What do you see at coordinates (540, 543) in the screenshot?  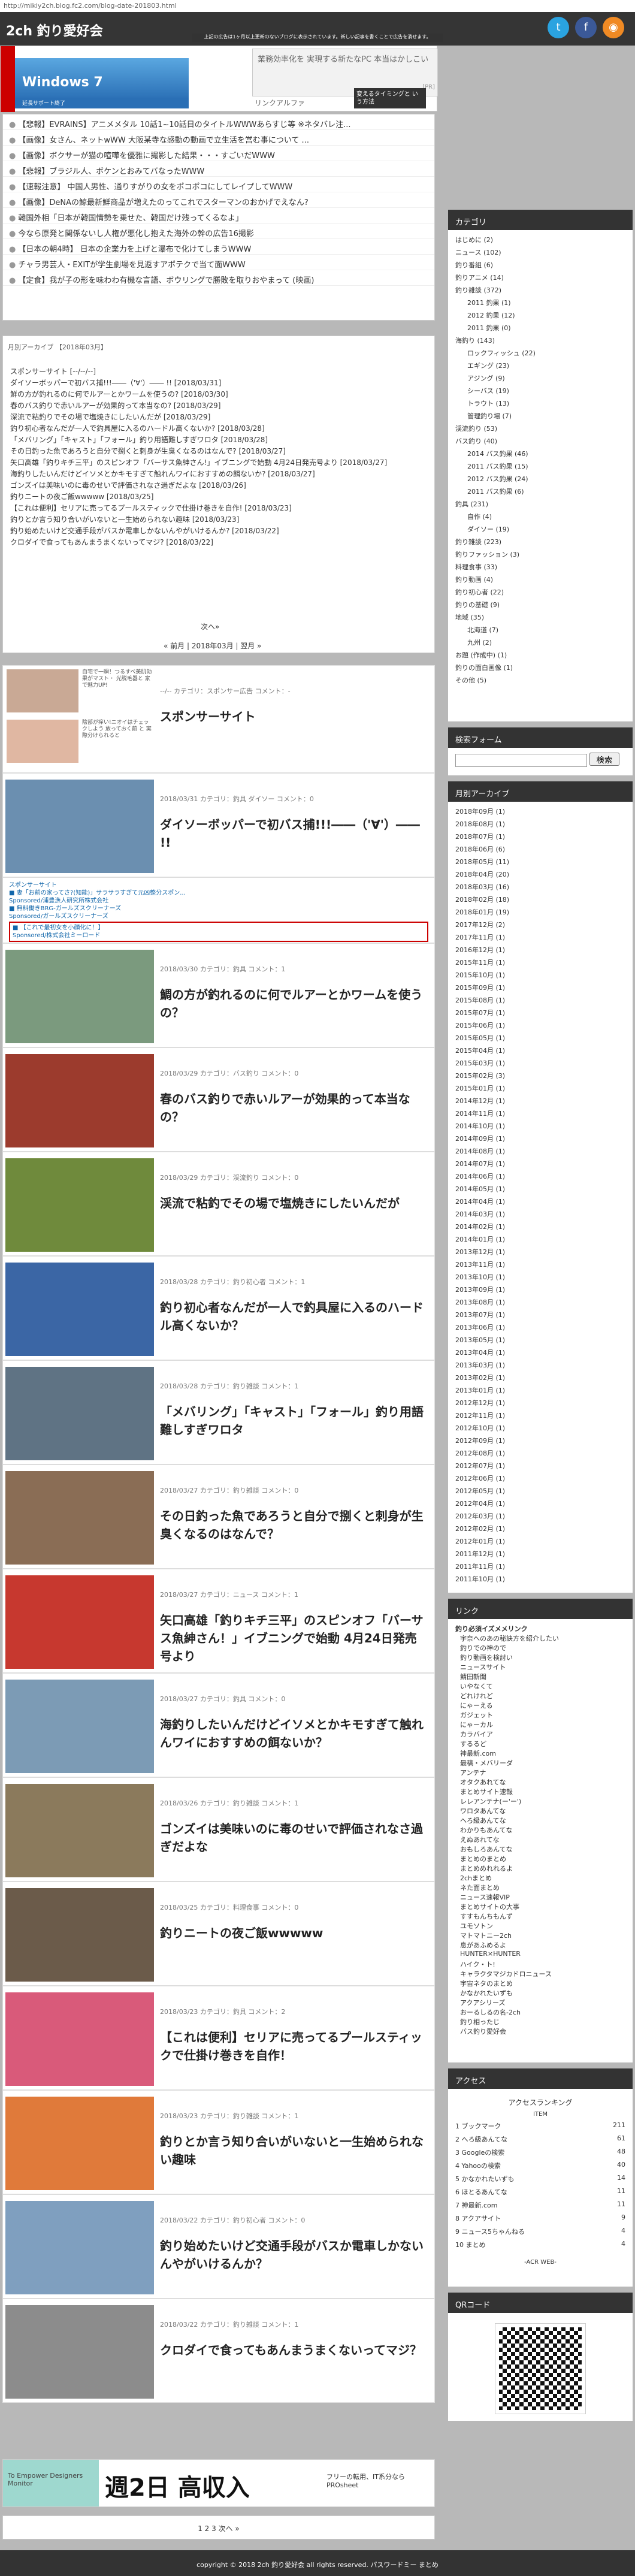 I see `category-item: 釣り雑談 (223)` at bounding box center [540, 543].